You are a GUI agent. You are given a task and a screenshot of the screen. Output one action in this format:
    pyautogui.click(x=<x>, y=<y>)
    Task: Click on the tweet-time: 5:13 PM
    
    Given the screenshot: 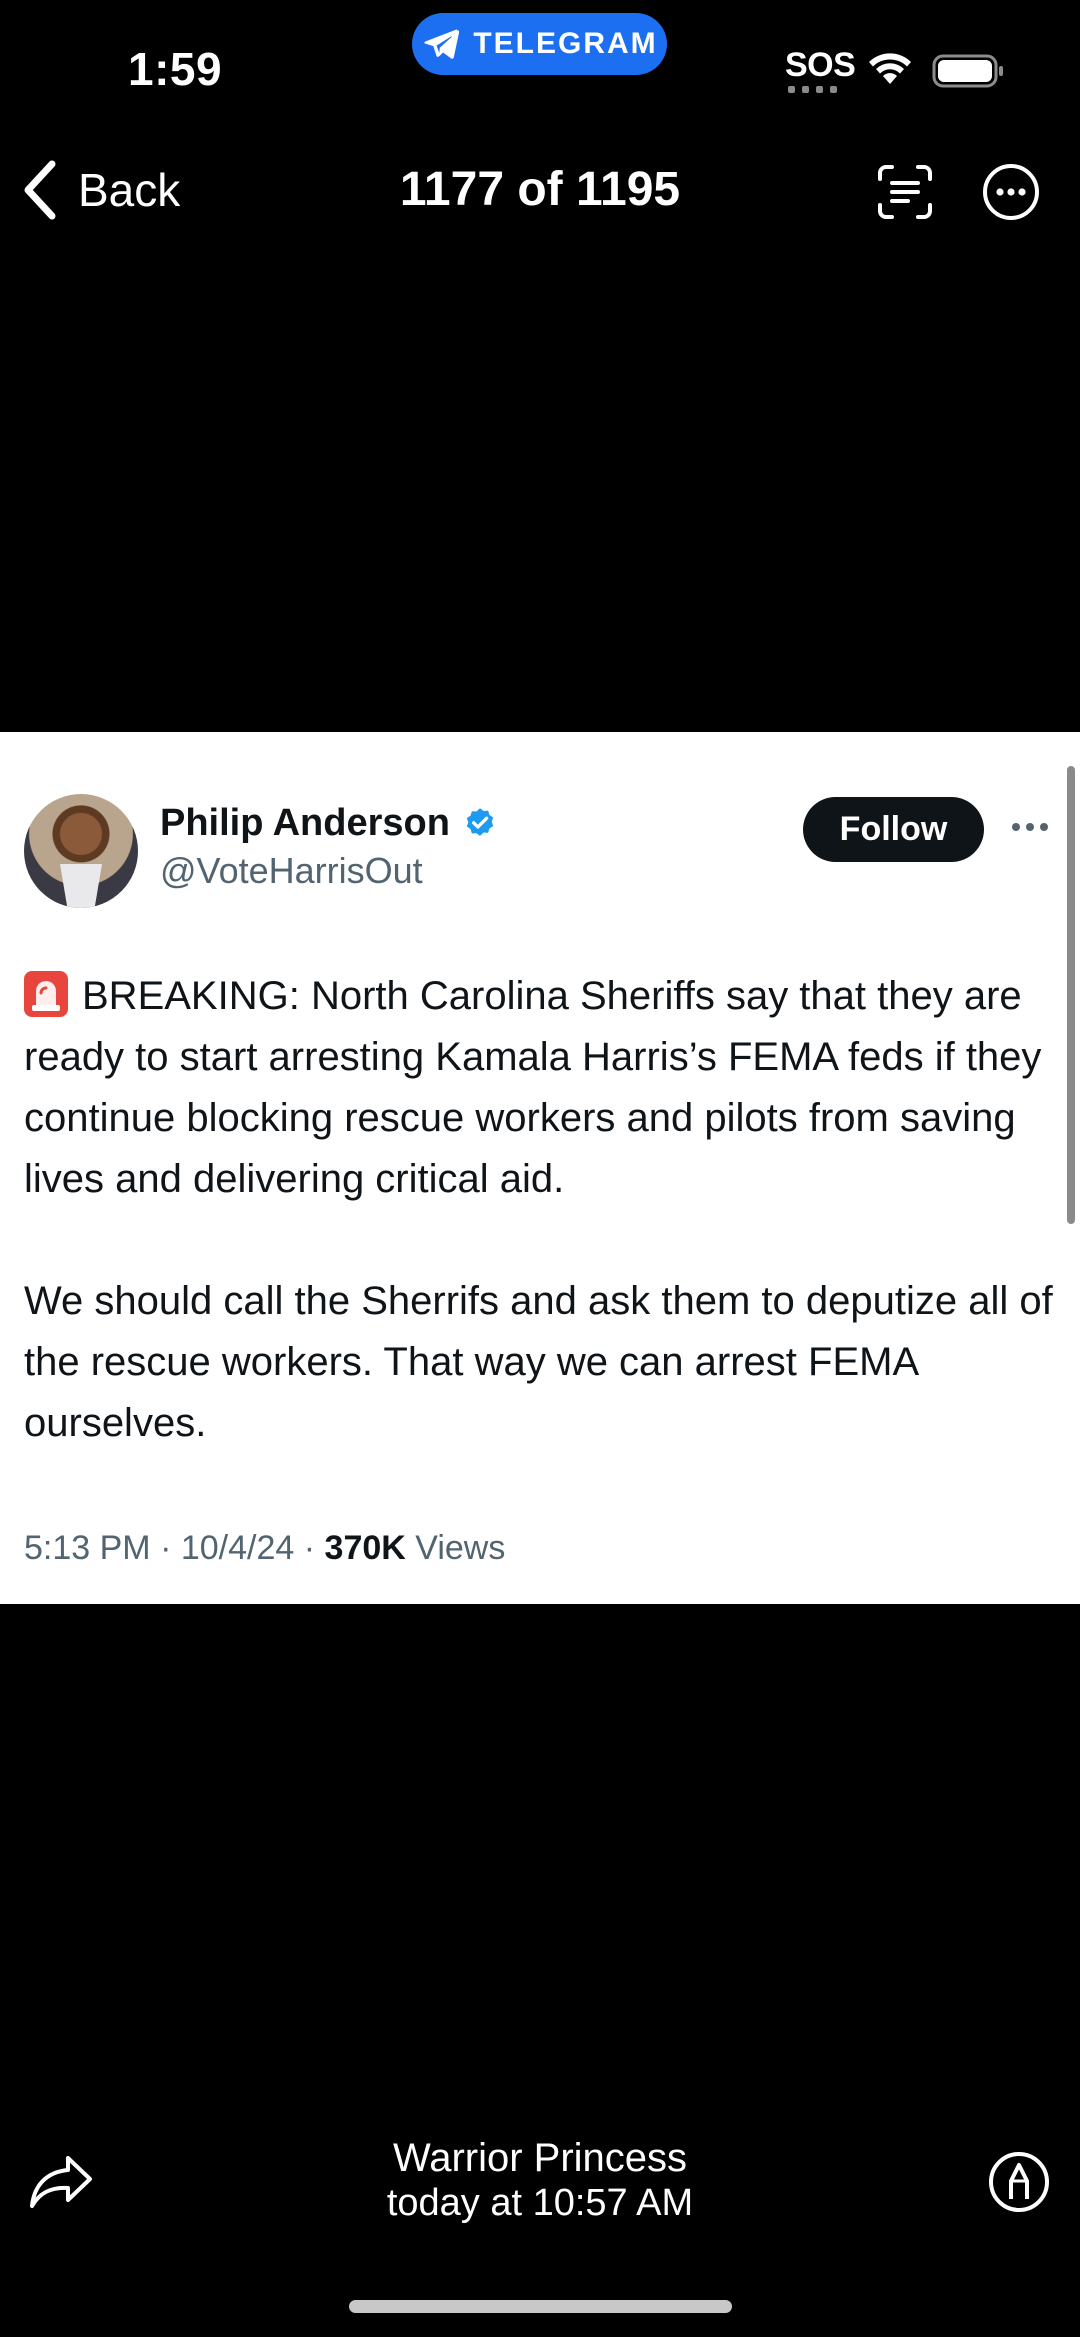 What is the action you would take?
    pyautogui.click(x=87, y=1548)
    